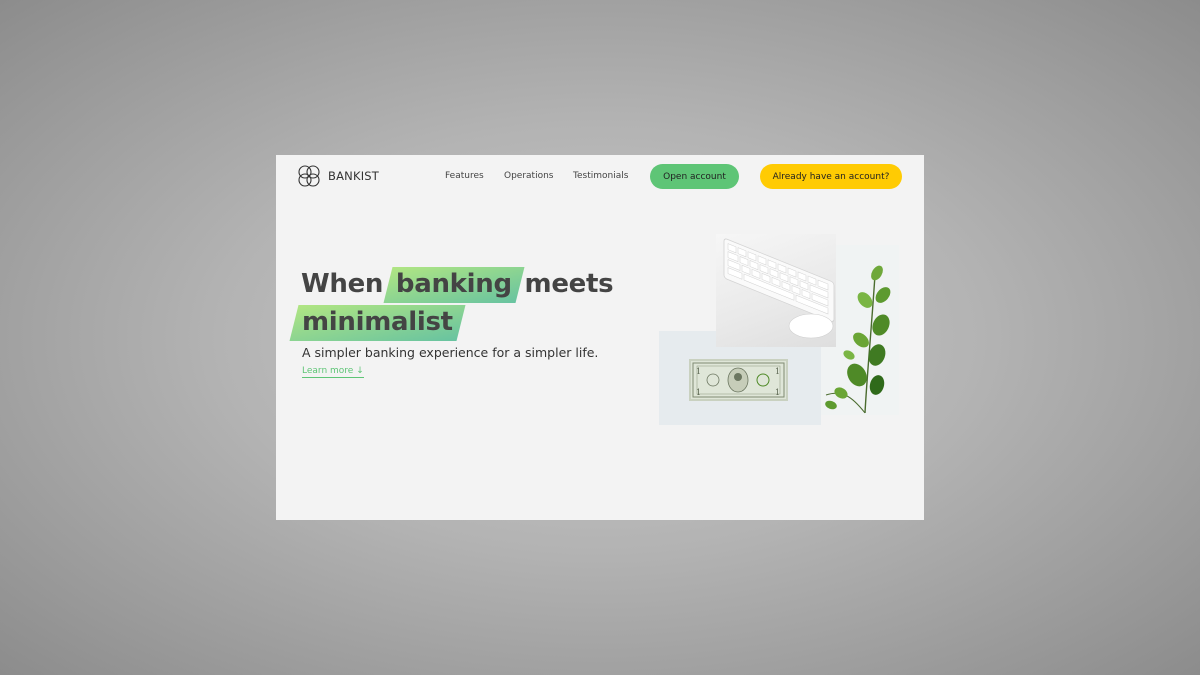 The image size is (1200, 675). Describe the element at coordinates (528, 176) in the screenshot. I see `nav-link-operations: Operations` at that location.